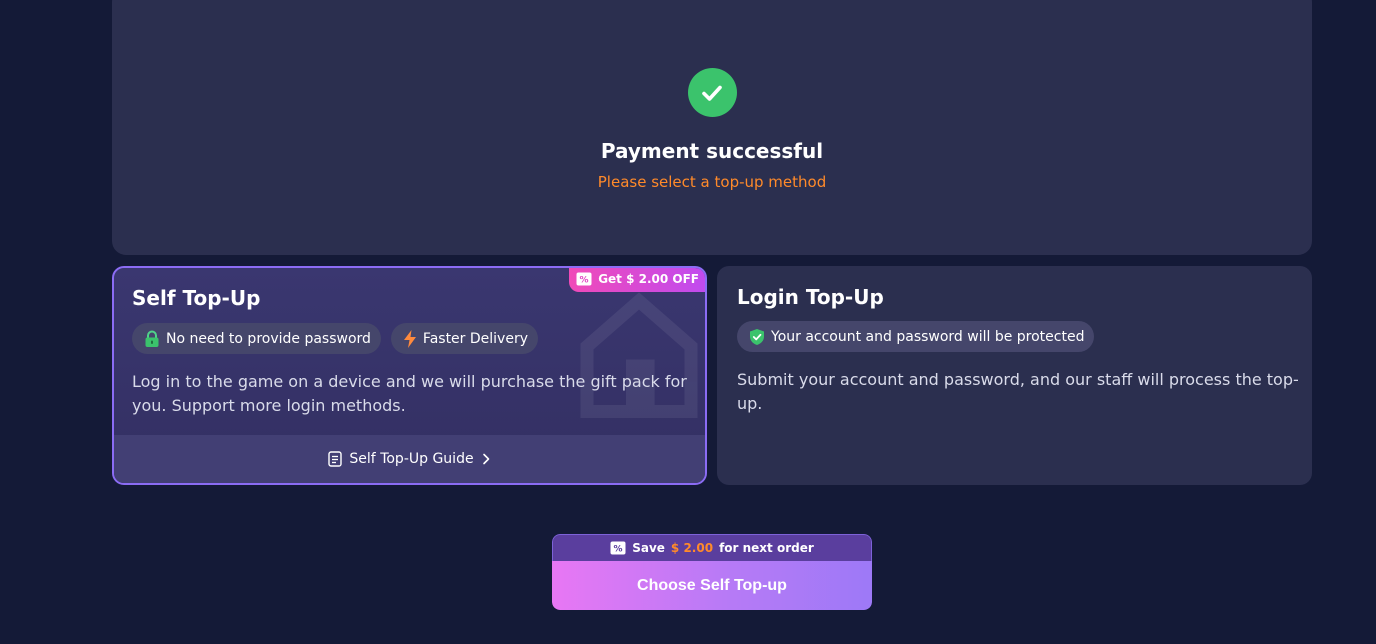  I want to click on self-topup-guide-link: Self Top-Up Guide, so click(409, 459).